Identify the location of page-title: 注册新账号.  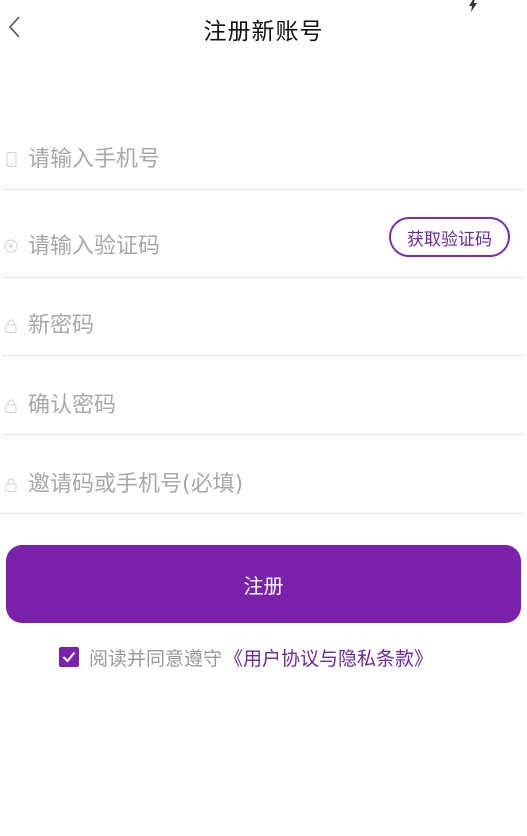
(263, 32).